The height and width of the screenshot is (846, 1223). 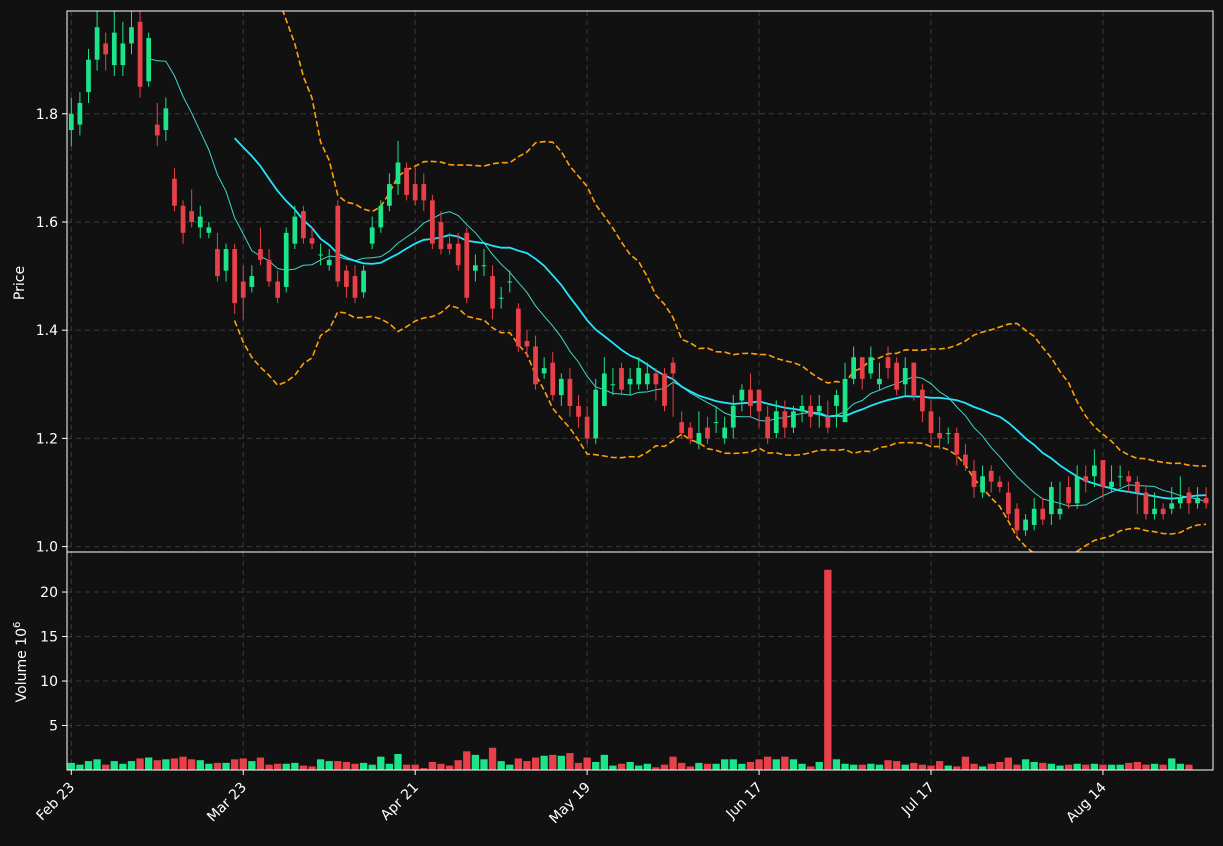 I want to click on volume-tick-label: 5, so click(x=53, y=727).